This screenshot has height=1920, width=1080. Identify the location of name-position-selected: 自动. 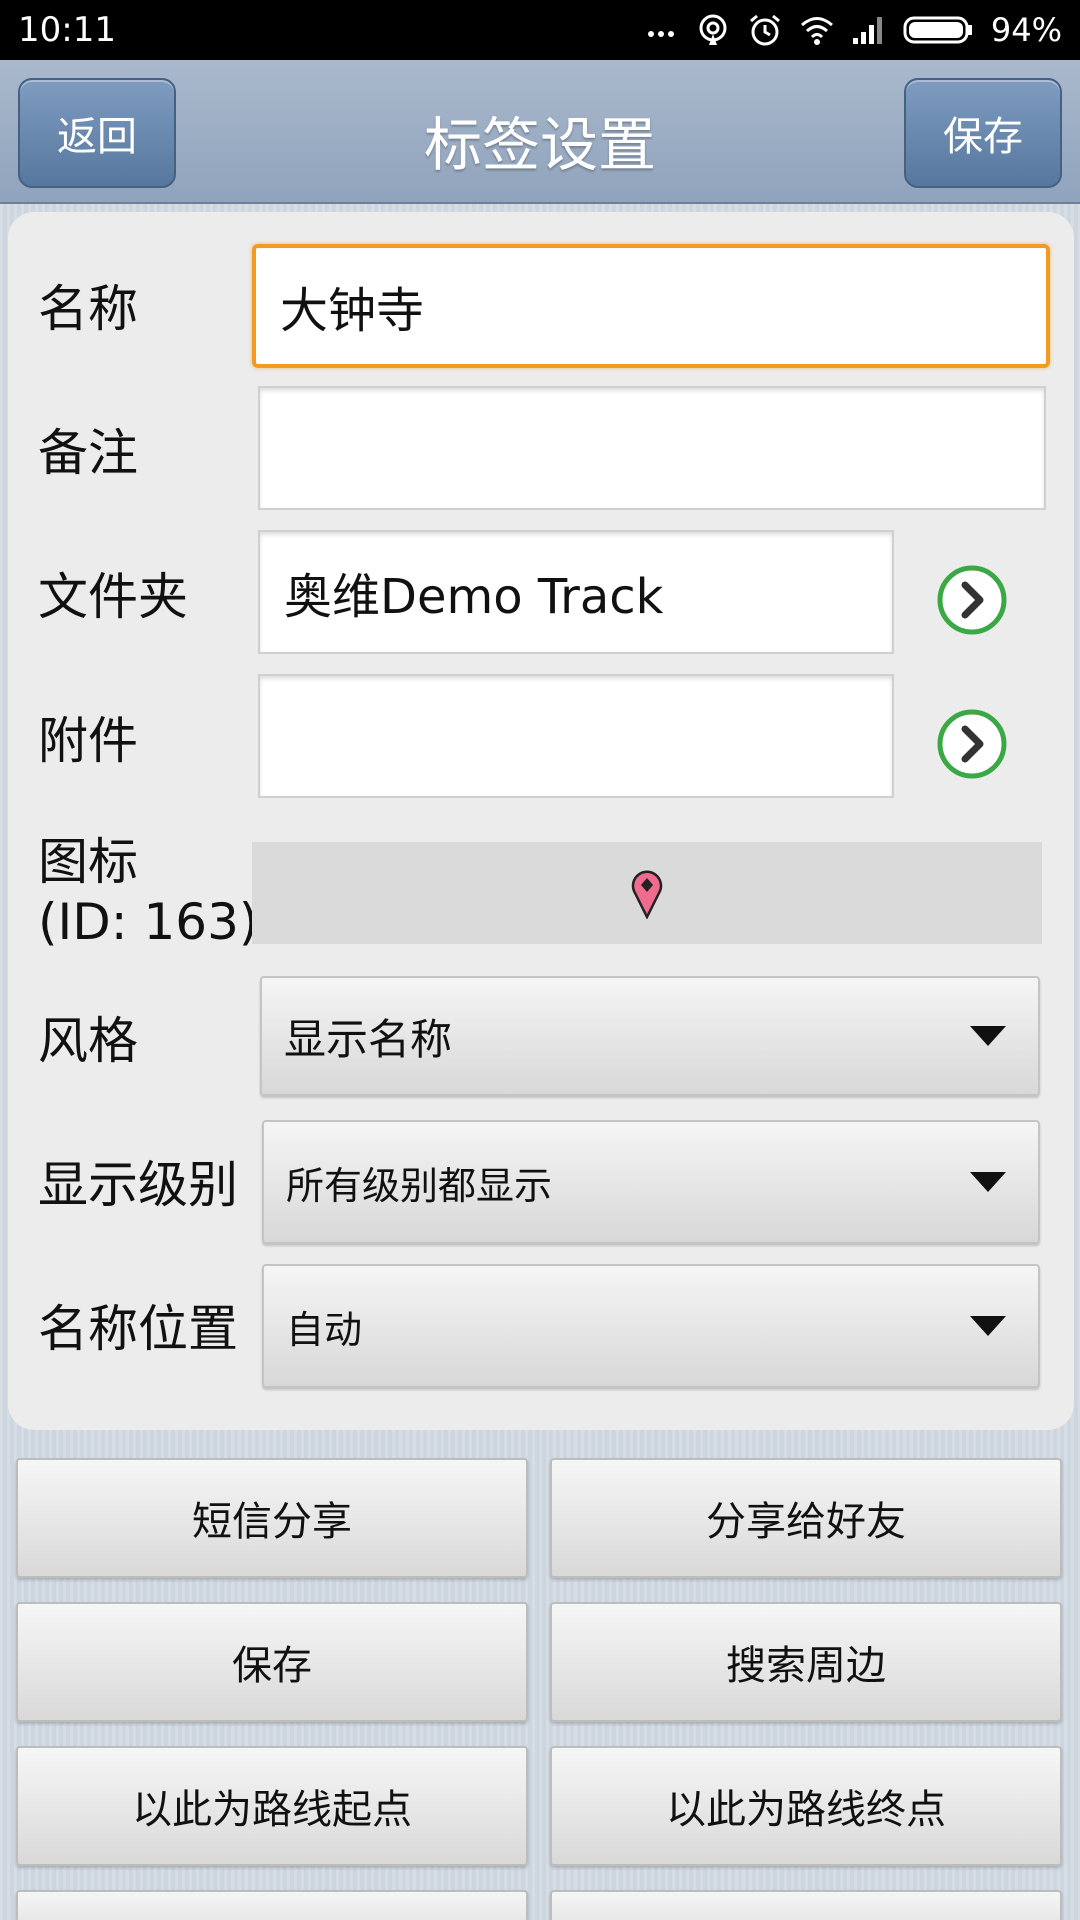
(324, 1329).